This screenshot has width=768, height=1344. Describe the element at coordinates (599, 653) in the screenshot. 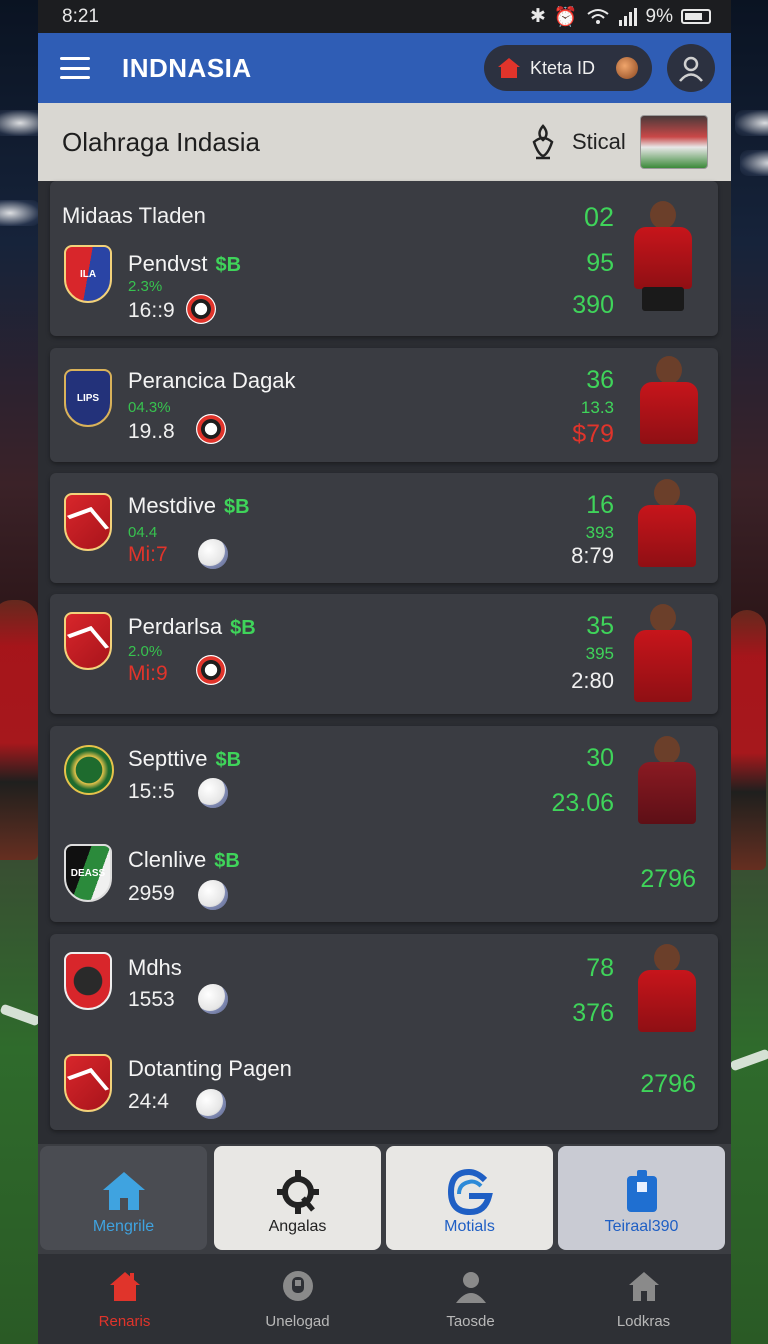

I see `card-value: 395` at that location.